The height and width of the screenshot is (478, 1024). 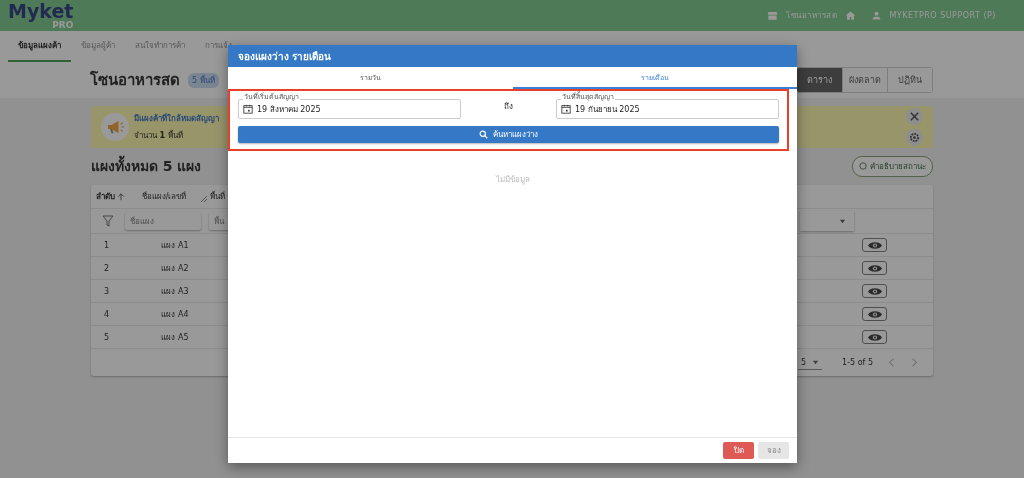 I want to click on table-cell-text: 4, so click(x=107, y=314).